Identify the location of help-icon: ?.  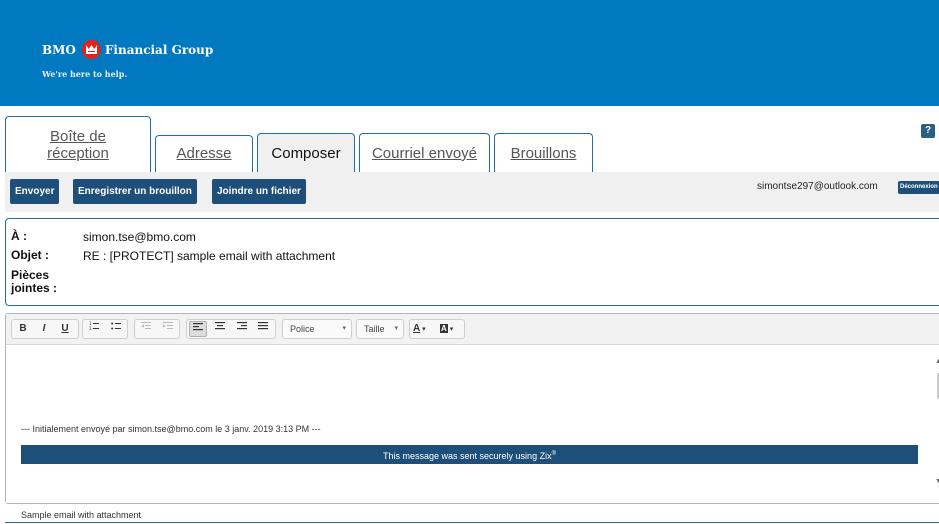
(928, 131).